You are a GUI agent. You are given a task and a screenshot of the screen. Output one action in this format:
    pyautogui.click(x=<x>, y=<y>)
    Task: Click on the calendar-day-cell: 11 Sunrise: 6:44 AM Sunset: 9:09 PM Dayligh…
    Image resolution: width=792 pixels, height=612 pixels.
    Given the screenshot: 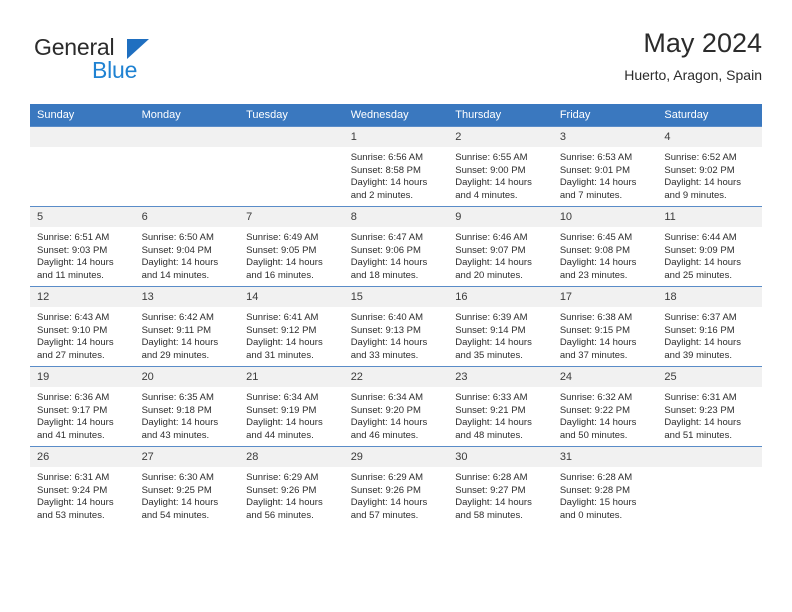 What is the action you would take?
    pyautogui.click(x=709, y=246)
    